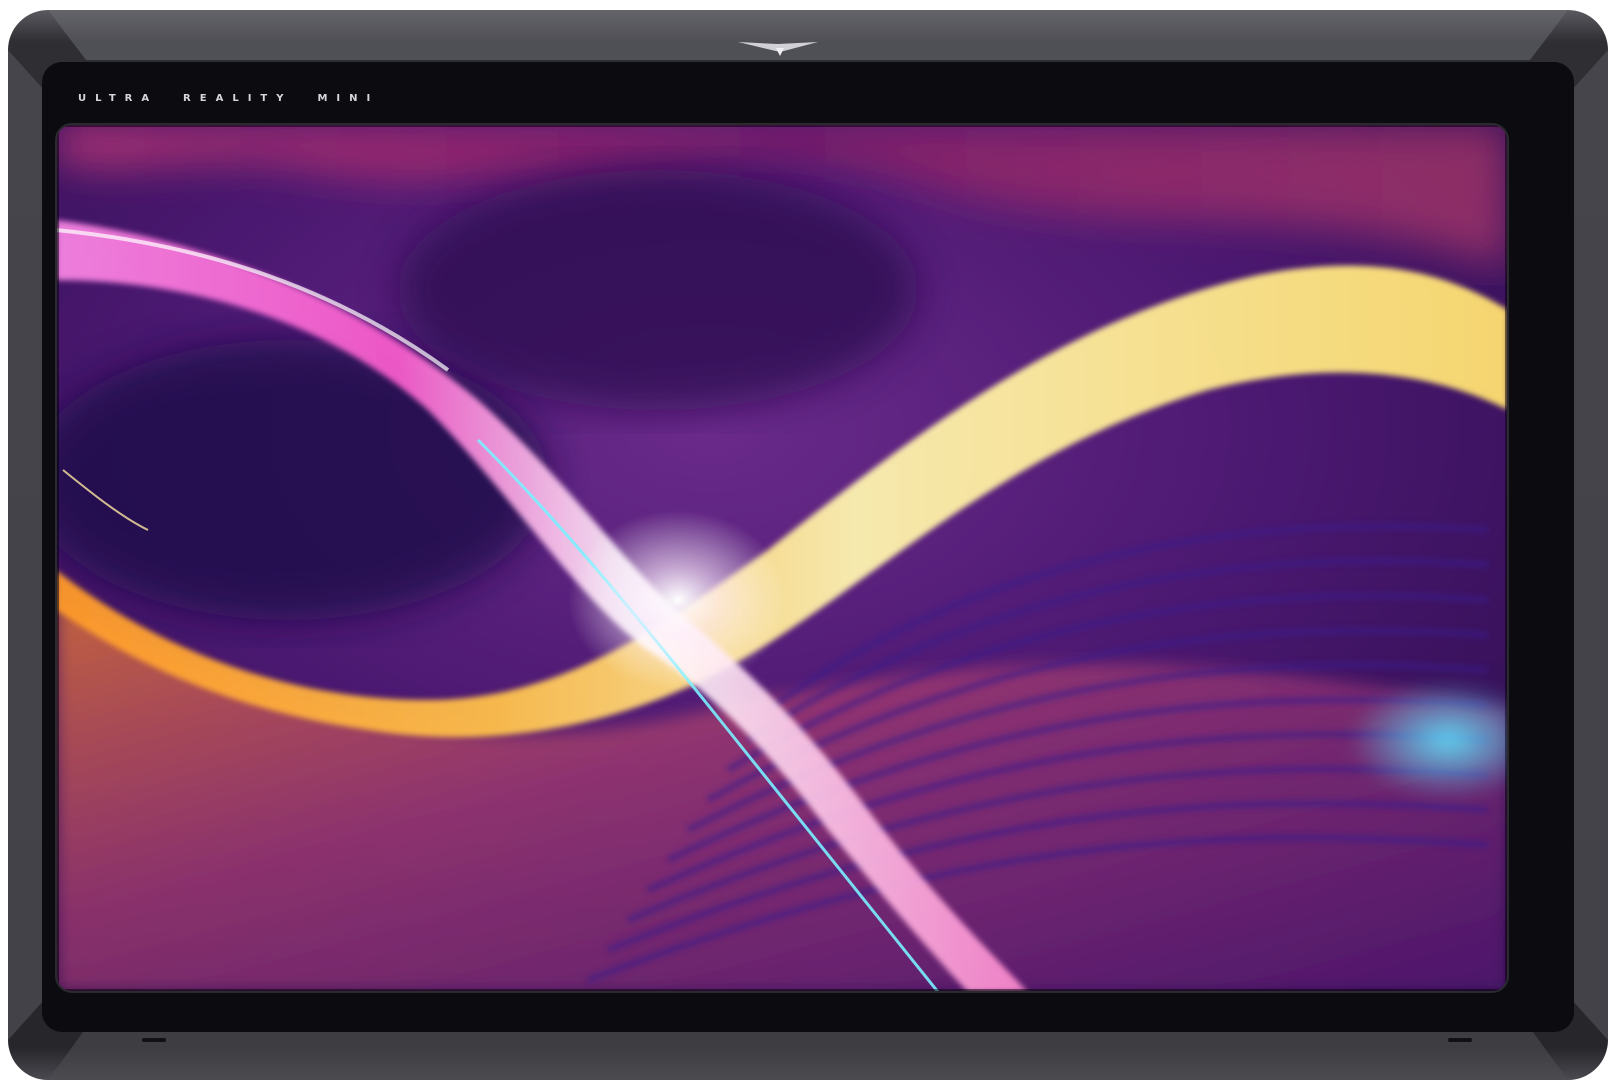 This screenshot has width=1616, height=1092. Describe the element at coordinates (154, 1040) in the screenshot. I see `foot-left` at that location.